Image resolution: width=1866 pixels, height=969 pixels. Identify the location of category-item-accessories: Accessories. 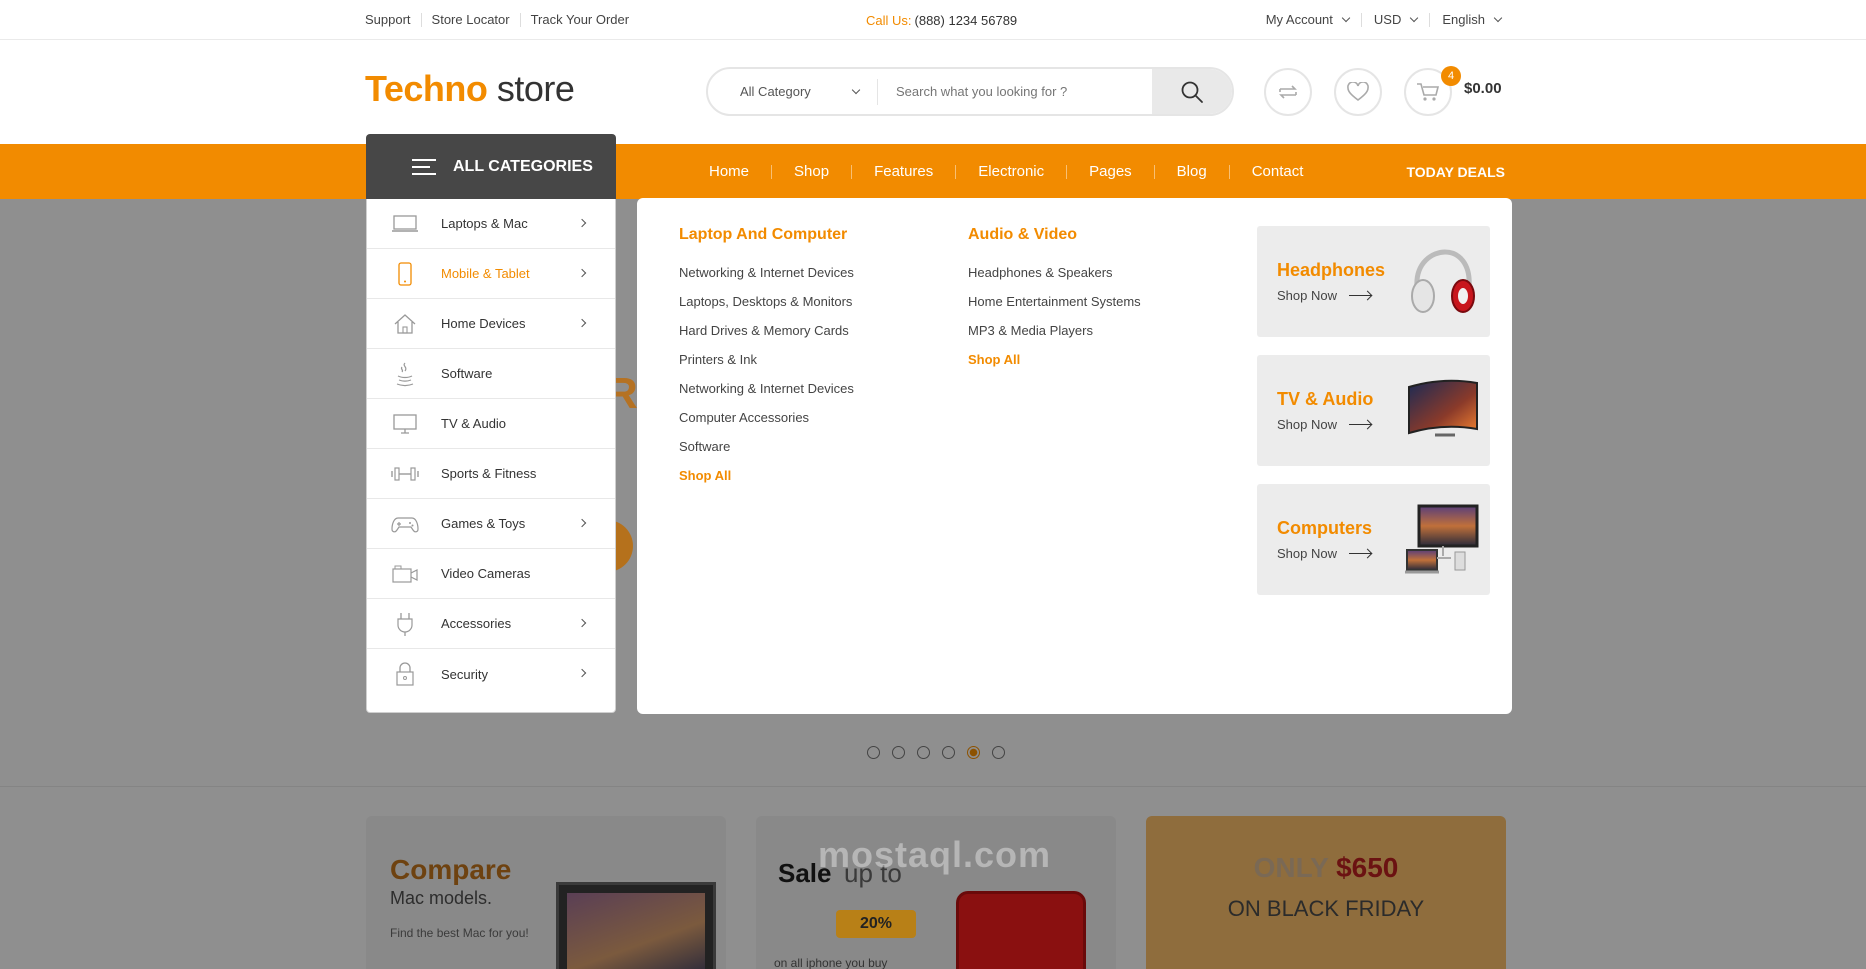
(491, 624).